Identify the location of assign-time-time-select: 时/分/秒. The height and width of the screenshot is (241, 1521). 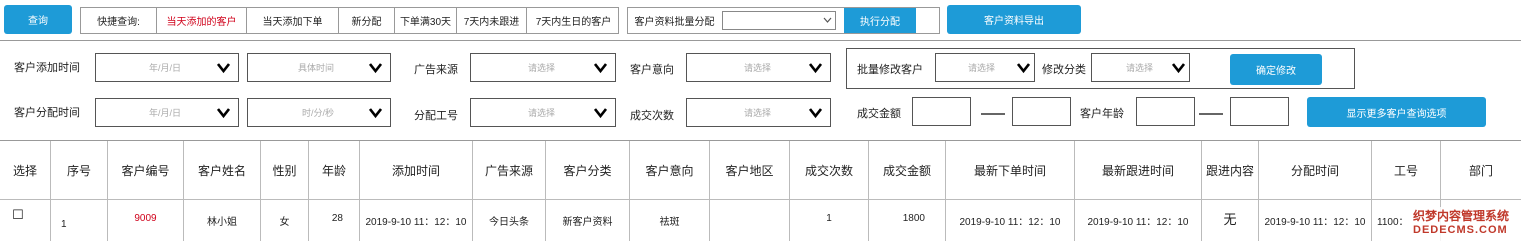
(319, 112).